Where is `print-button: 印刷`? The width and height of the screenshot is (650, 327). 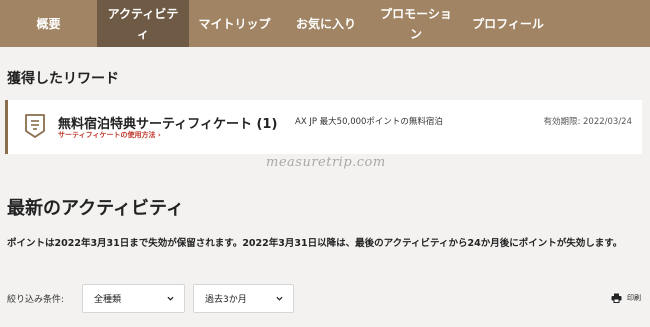
print-button: 印刷 is located at coordinates (626, 298).